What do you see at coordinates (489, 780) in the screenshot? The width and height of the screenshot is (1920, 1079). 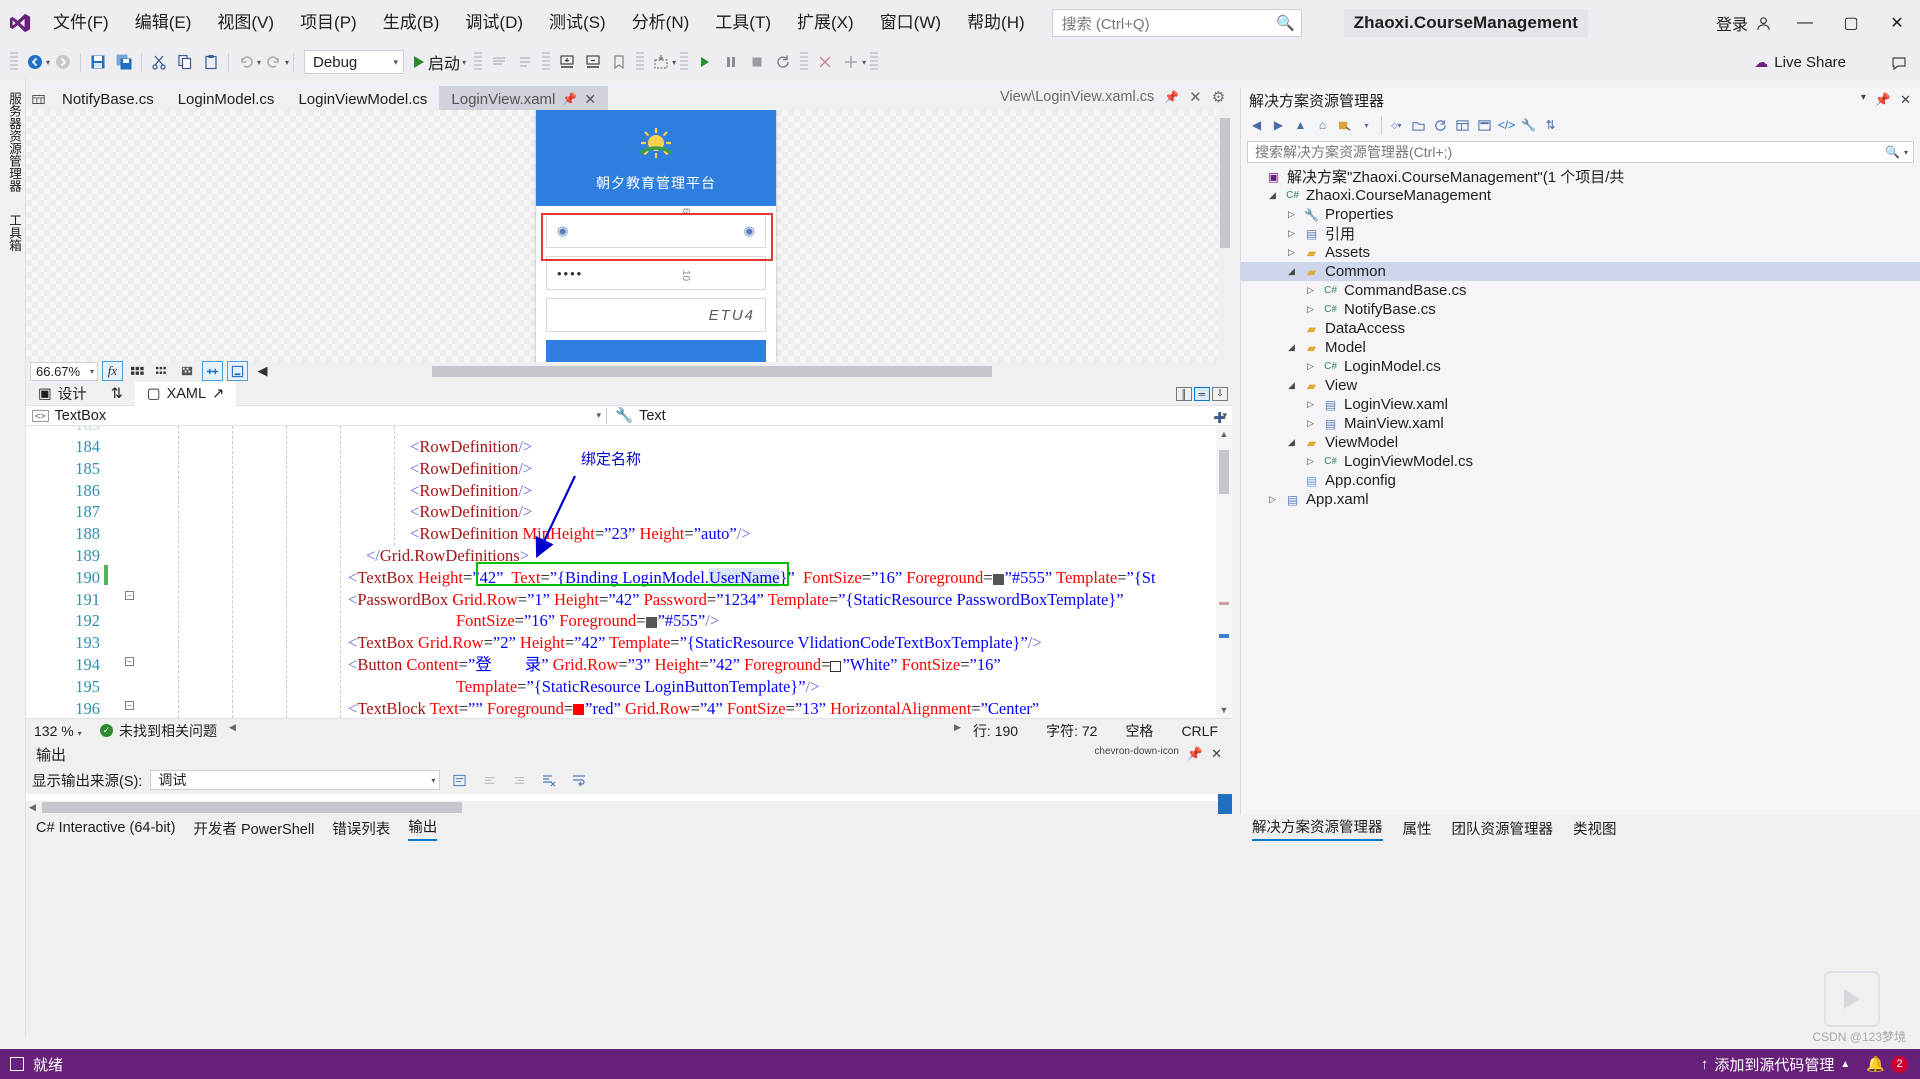 I see `previous-message-icon` at bounding box center [489, 780].